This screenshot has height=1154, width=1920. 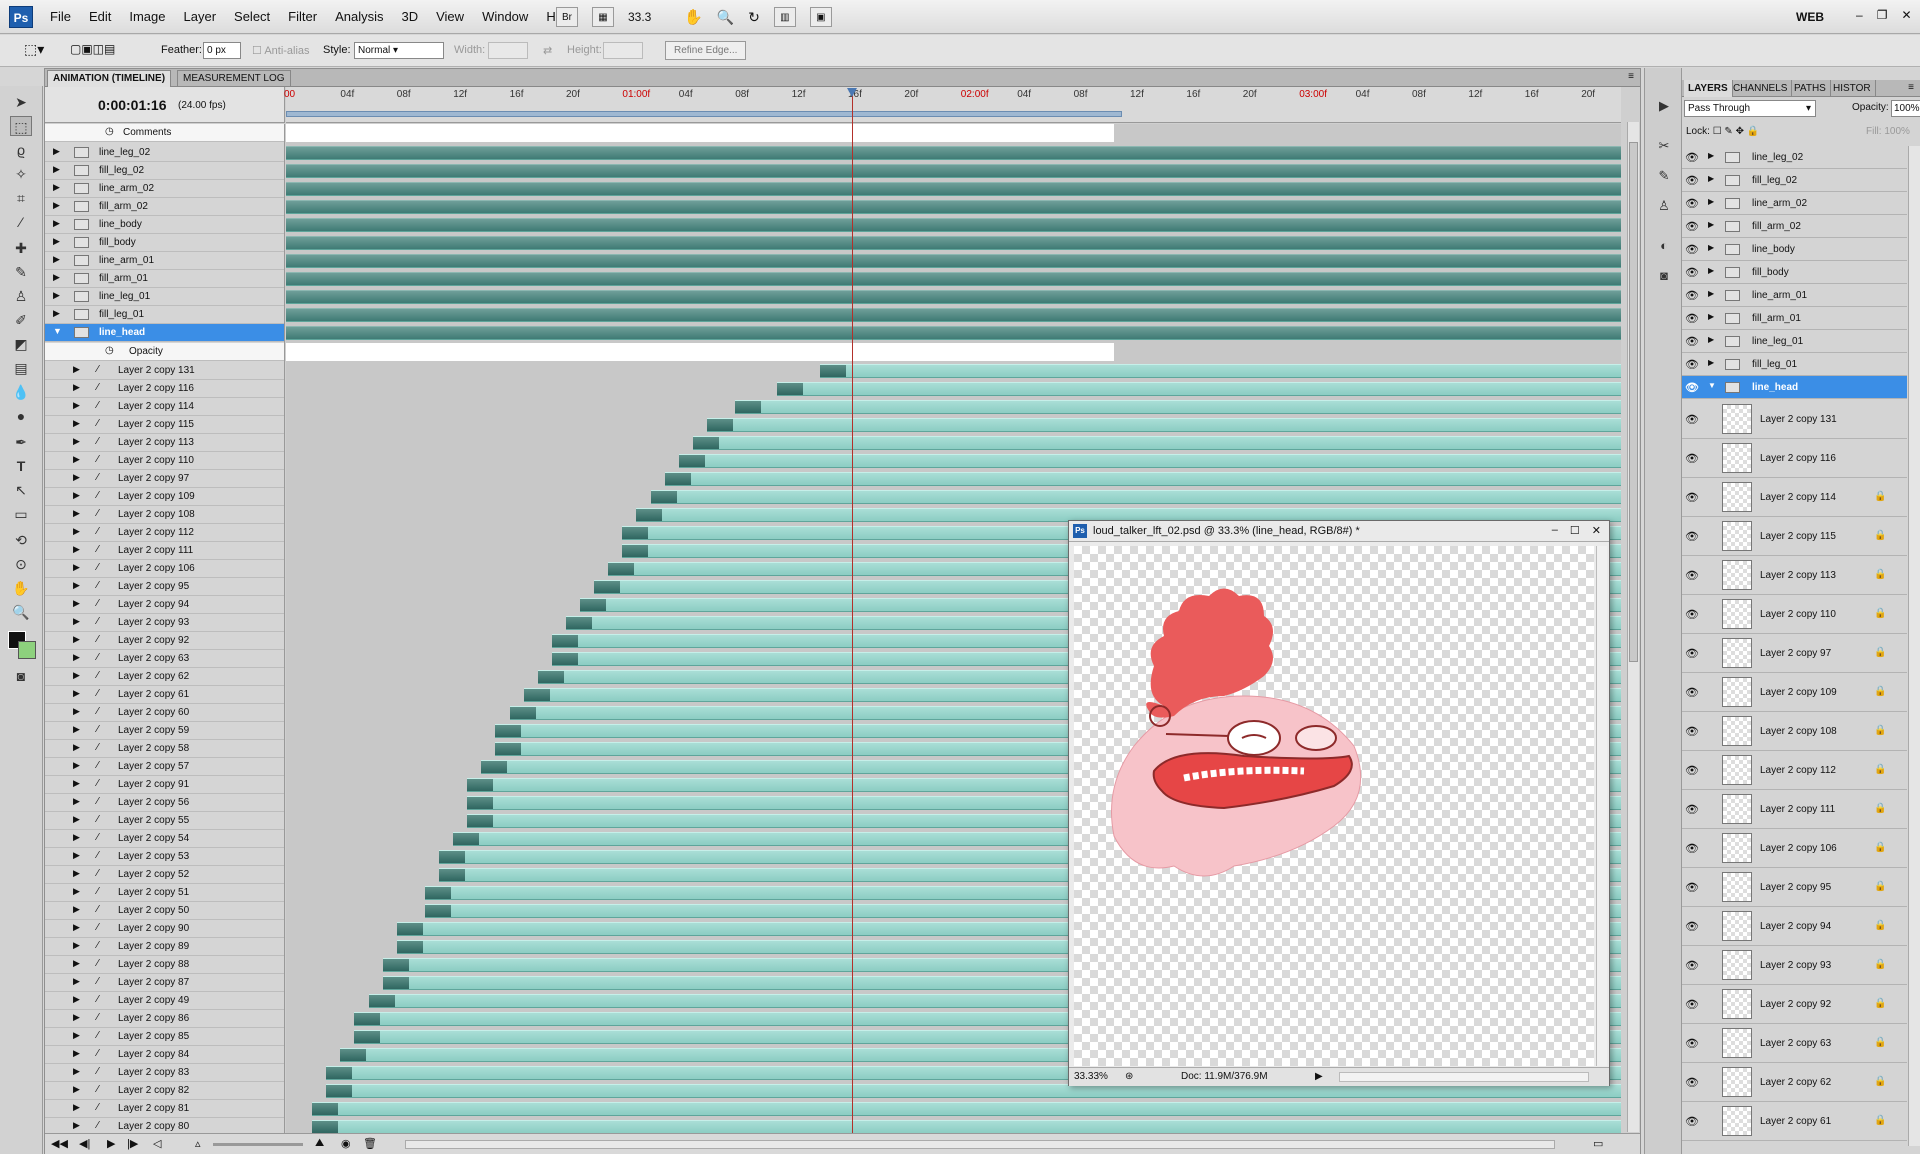 What do you see at coordinates (1598, 1143) in the screenshot?
I see `convert-frames-icon: ▭` at bounding box center [1598, 1143].